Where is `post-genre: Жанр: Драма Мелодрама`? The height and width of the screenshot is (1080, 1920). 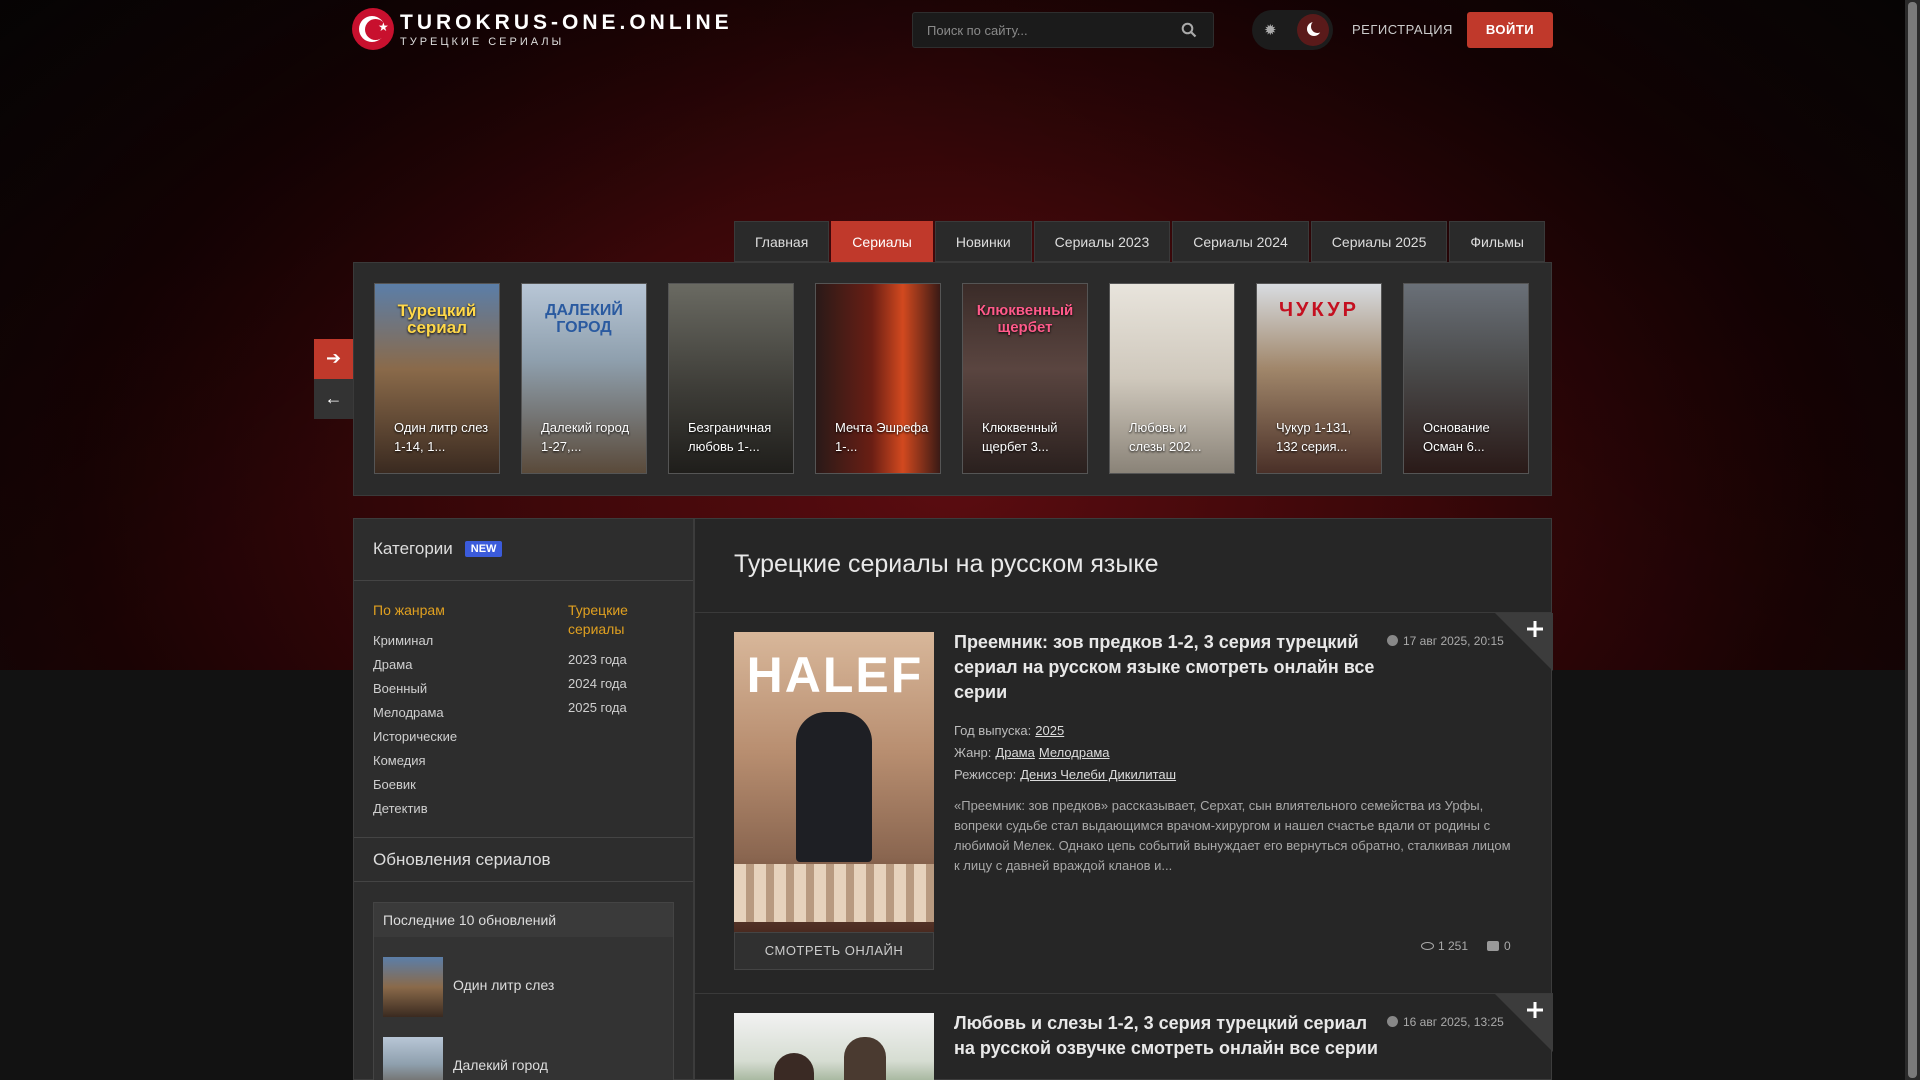
post-genre: Жанр: Драма Мелодрама is located at coordinates (1032, 752).